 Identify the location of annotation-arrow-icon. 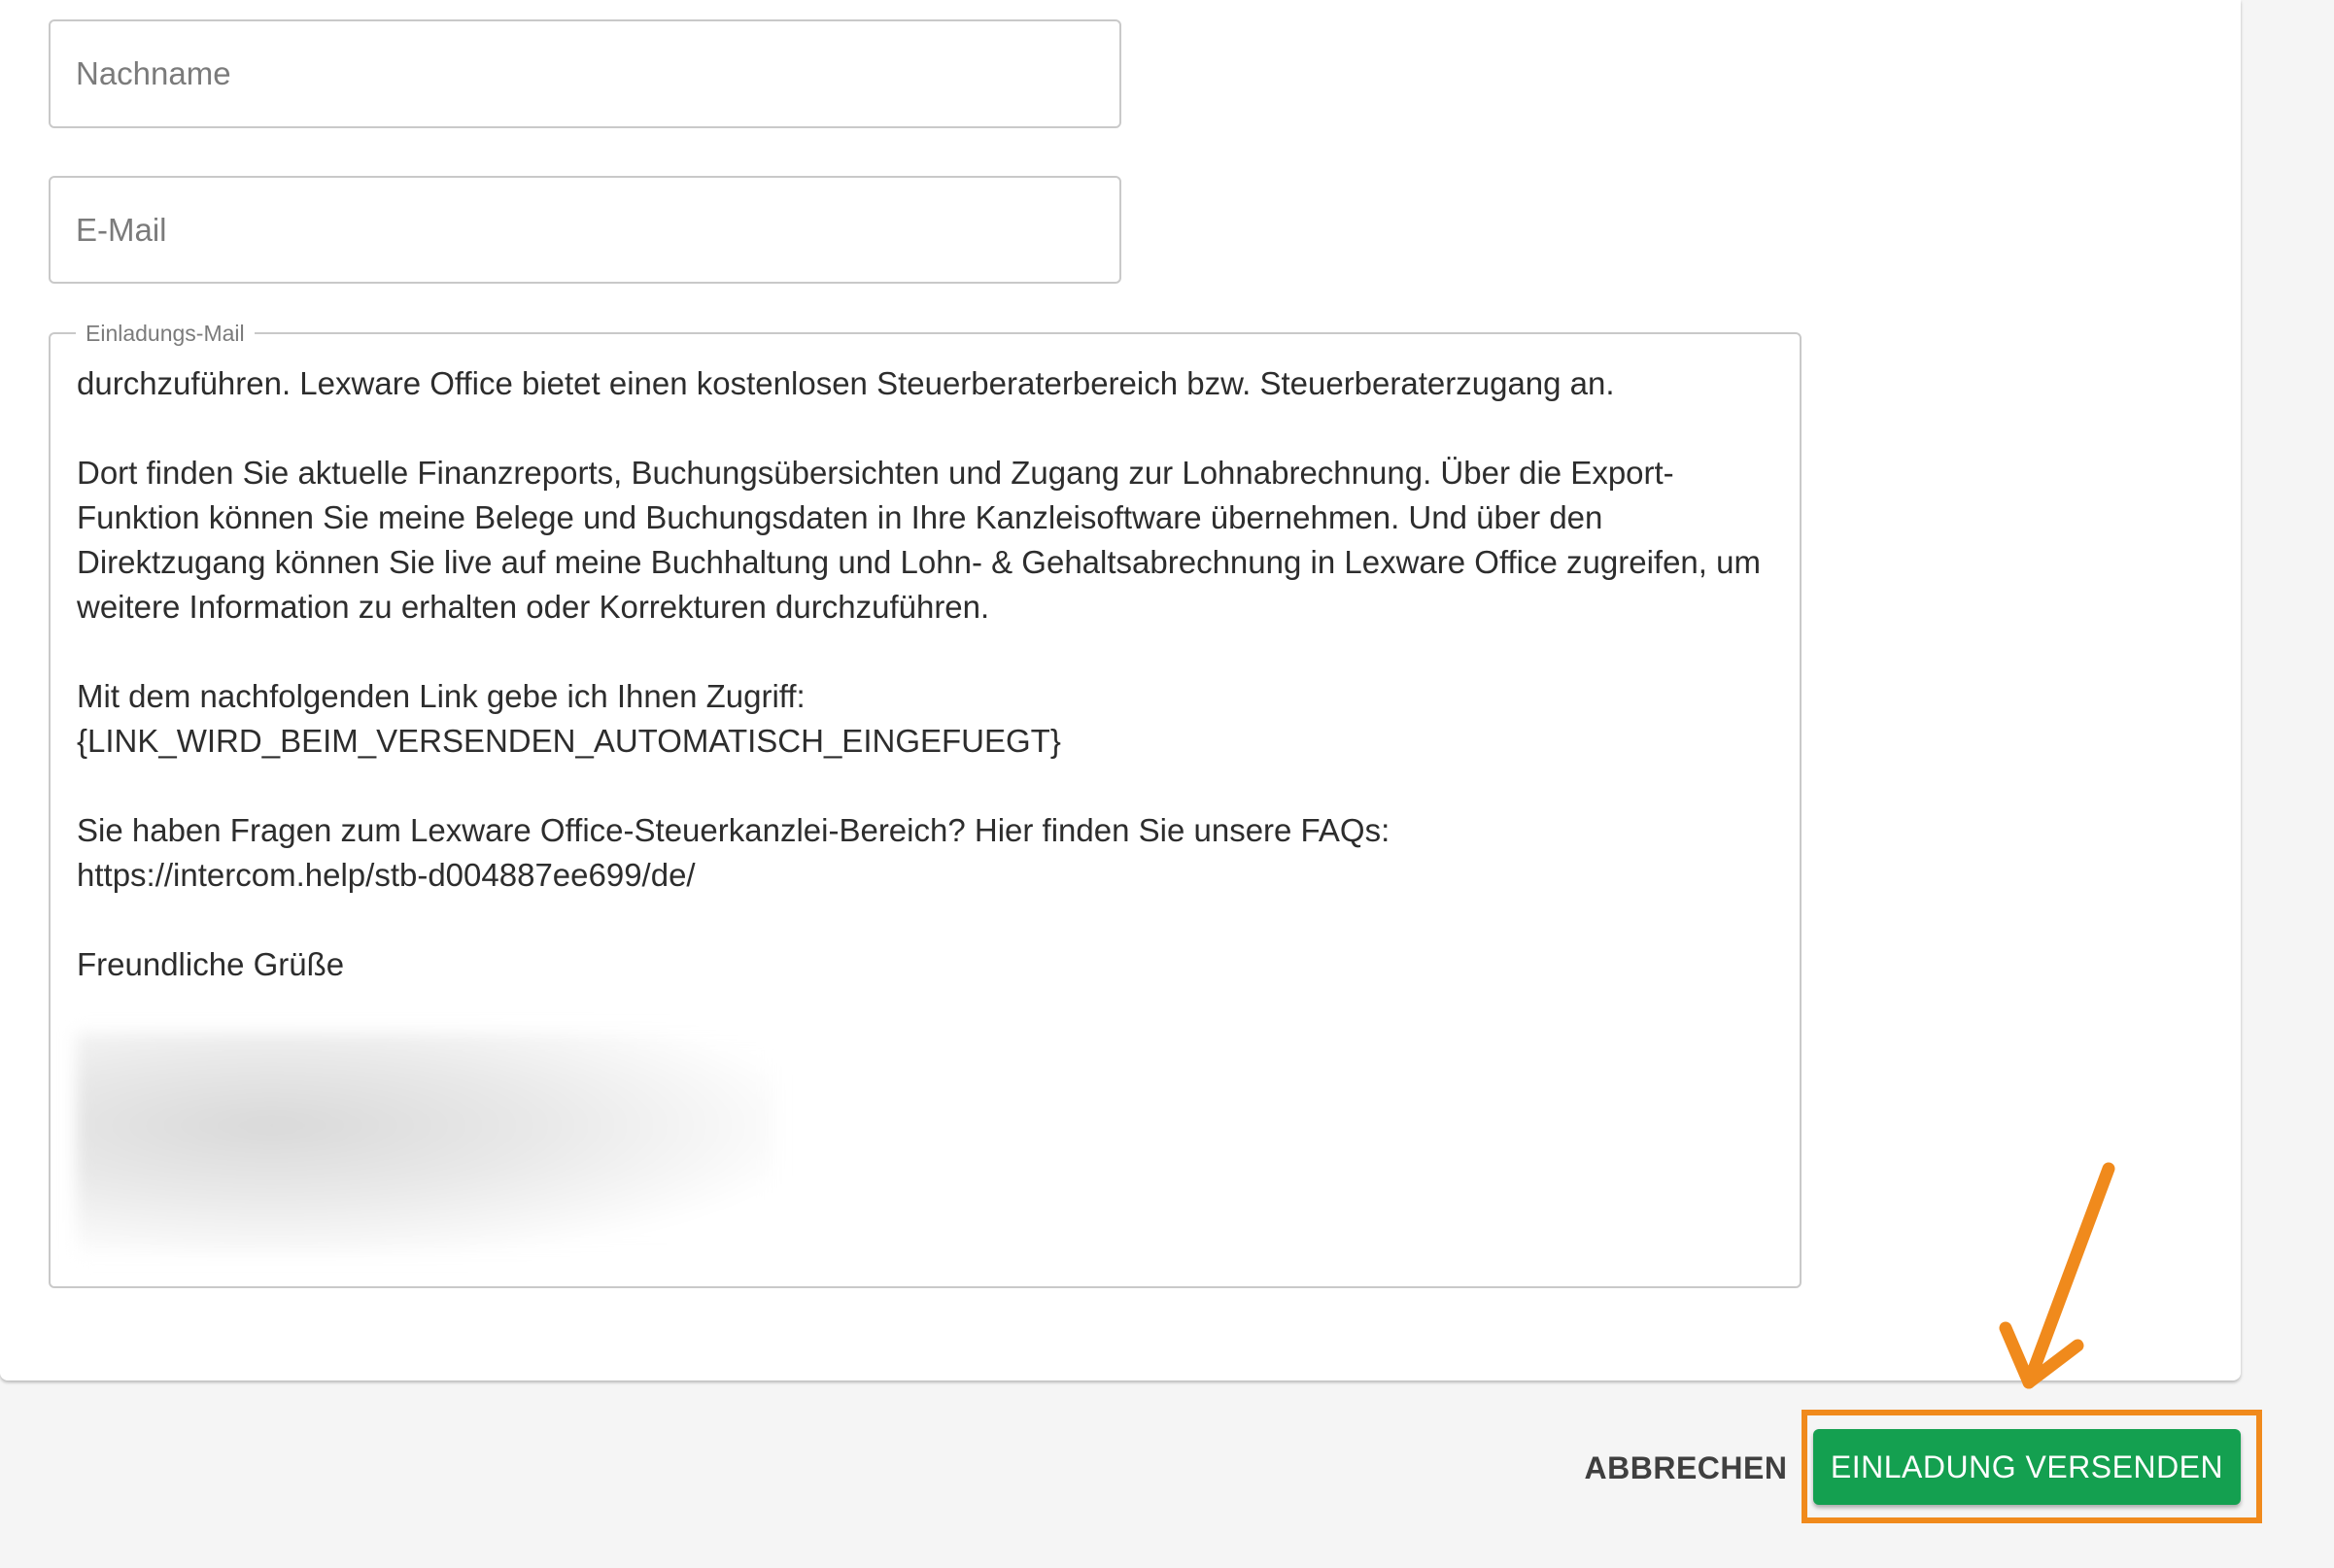
(2057, 1275).